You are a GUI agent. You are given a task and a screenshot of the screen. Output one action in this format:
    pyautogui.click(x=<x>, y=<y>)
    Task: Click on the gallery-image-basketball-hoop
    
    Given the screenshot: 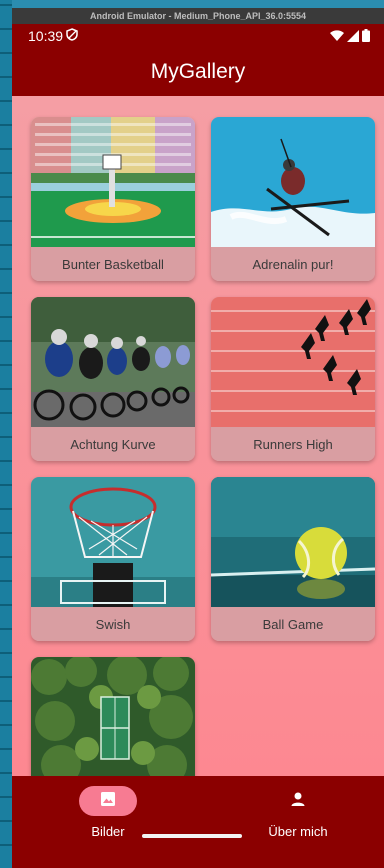 What is the action you would take?
    pyautogui.click(x=113, y=542)
    